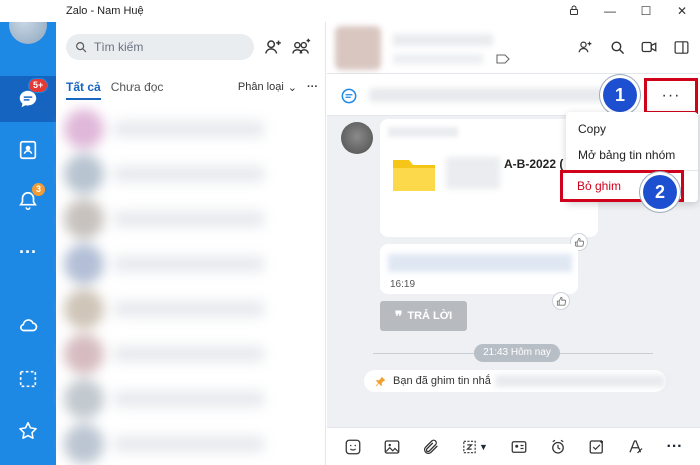 The width and height of the screenshot is (700, 465). I want to click on nav-screenshot, so click(28, 379).